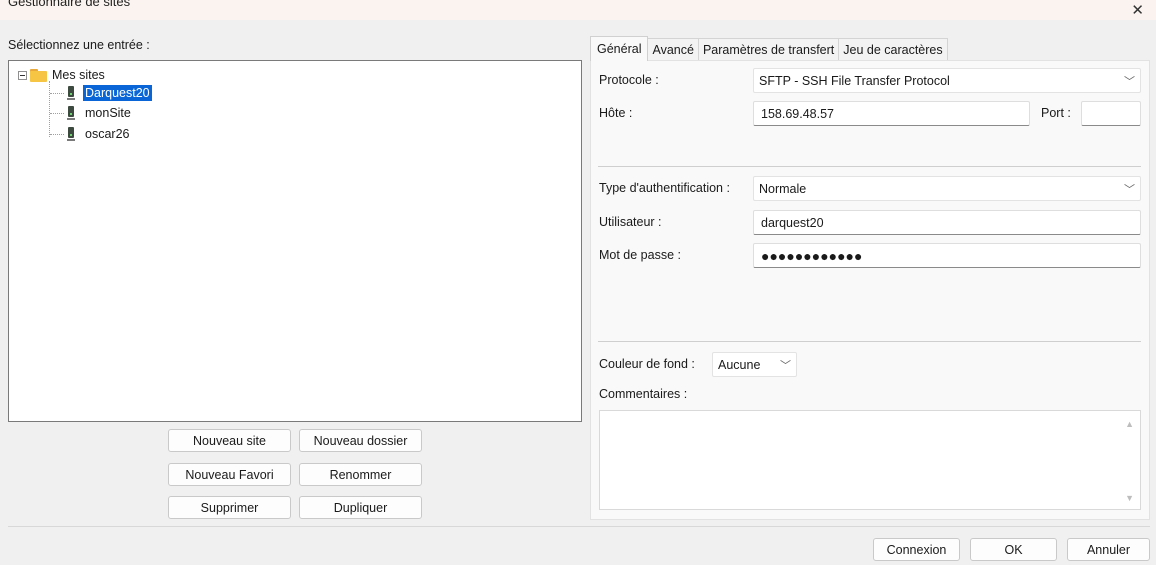 This screenshot has height=565, width=1156. I want to click on folder-icon, so click(38, 75).